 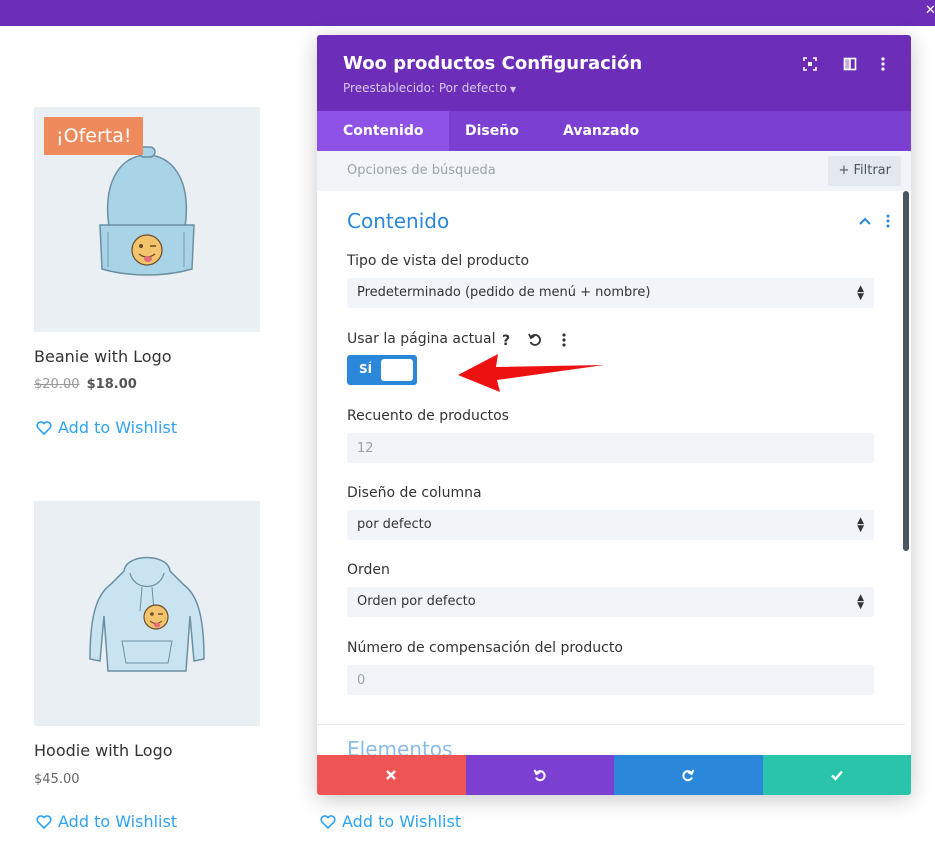 What do you see at coordinates (416, 601) in the screenshot?
I see `select-value: Orden por defecto` at bounding box center [416, 601].